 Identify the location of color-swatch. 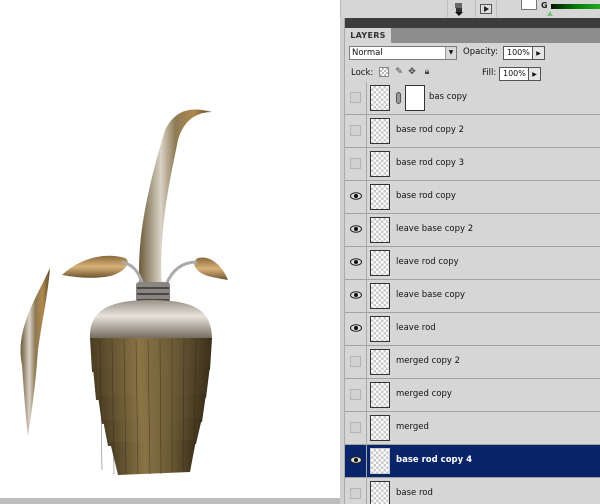
(529, 5).